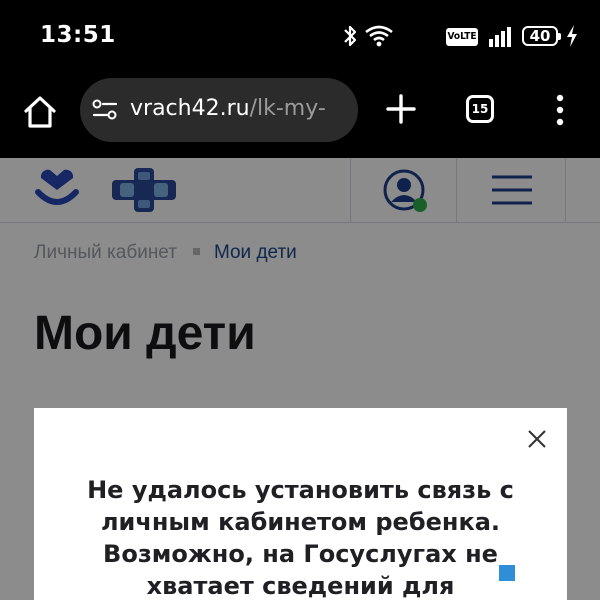 This screenshot has width=600, height=600. Describe the element at coordinates (287, 108) in the screenshot. I see `url-path: /lk-my-` at that location.